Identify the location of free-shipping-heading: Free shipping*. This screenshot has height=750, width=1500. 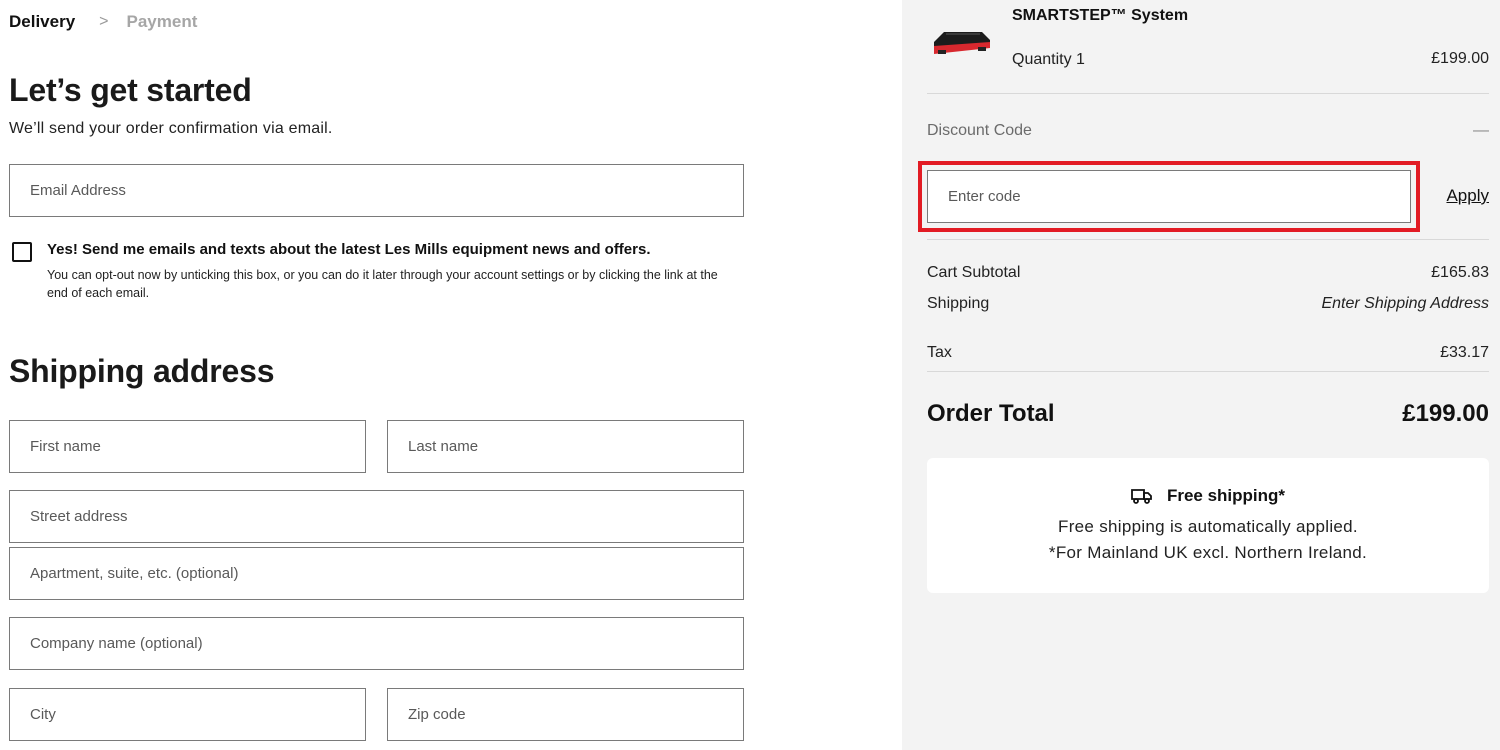
(1208, 496).